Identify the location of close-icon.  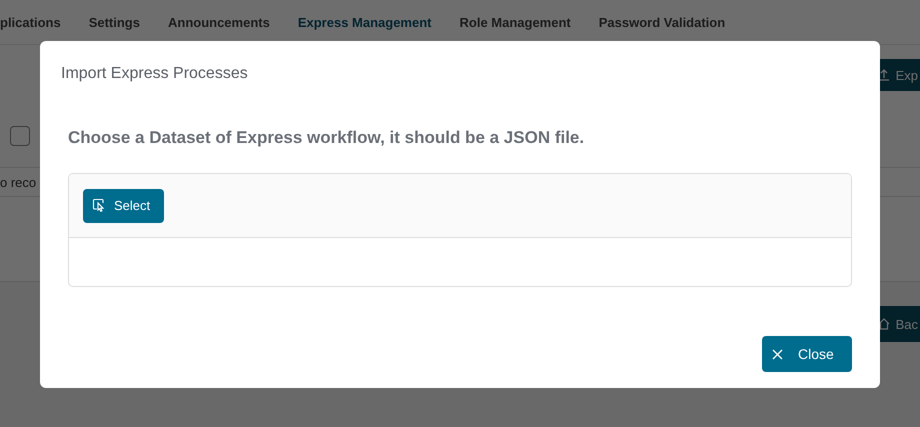
(777, 354).